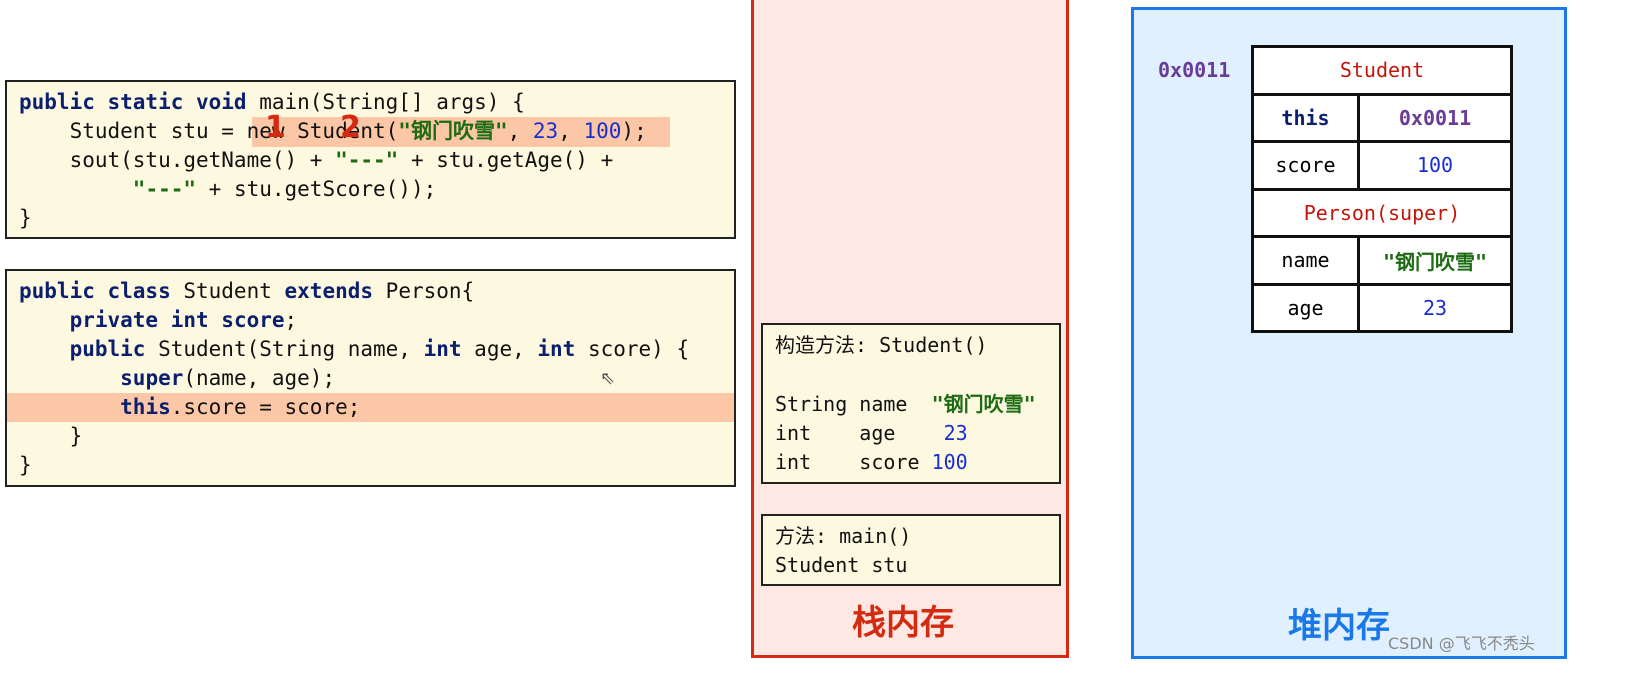  I want to click on code-token: main(String[] args) {, so click(385, 102).